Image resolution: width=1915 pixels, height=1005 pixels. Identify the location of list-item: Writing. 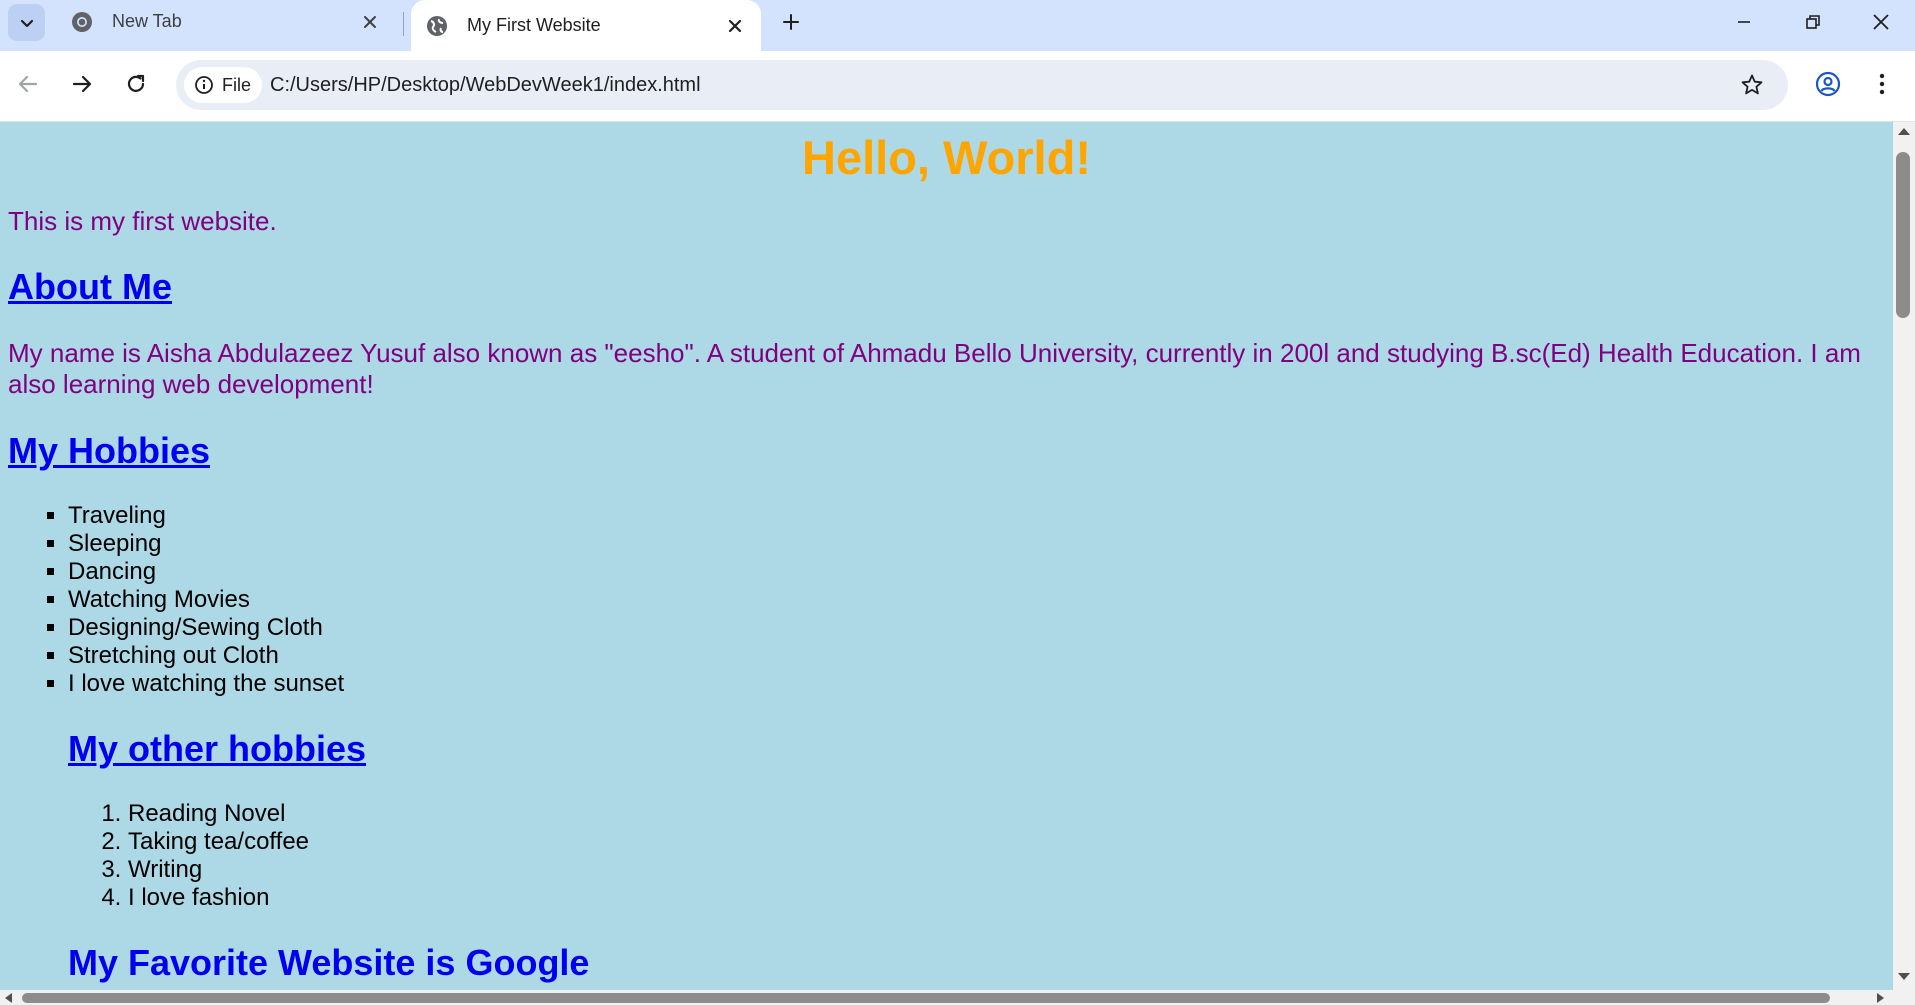
(1006, 870).